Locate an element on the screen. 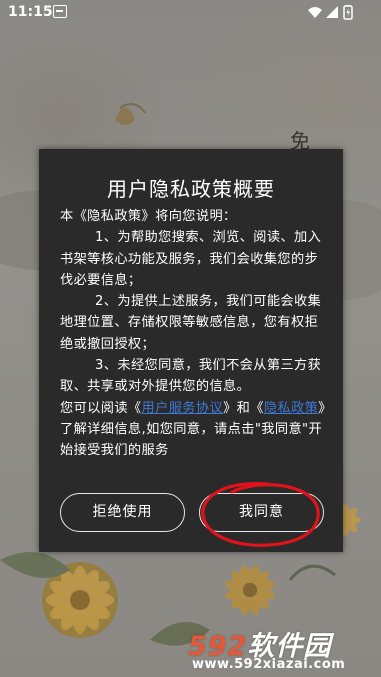 The width and height of the screenshot is (381, 677). status-icons is located at coordinates (330, 12).